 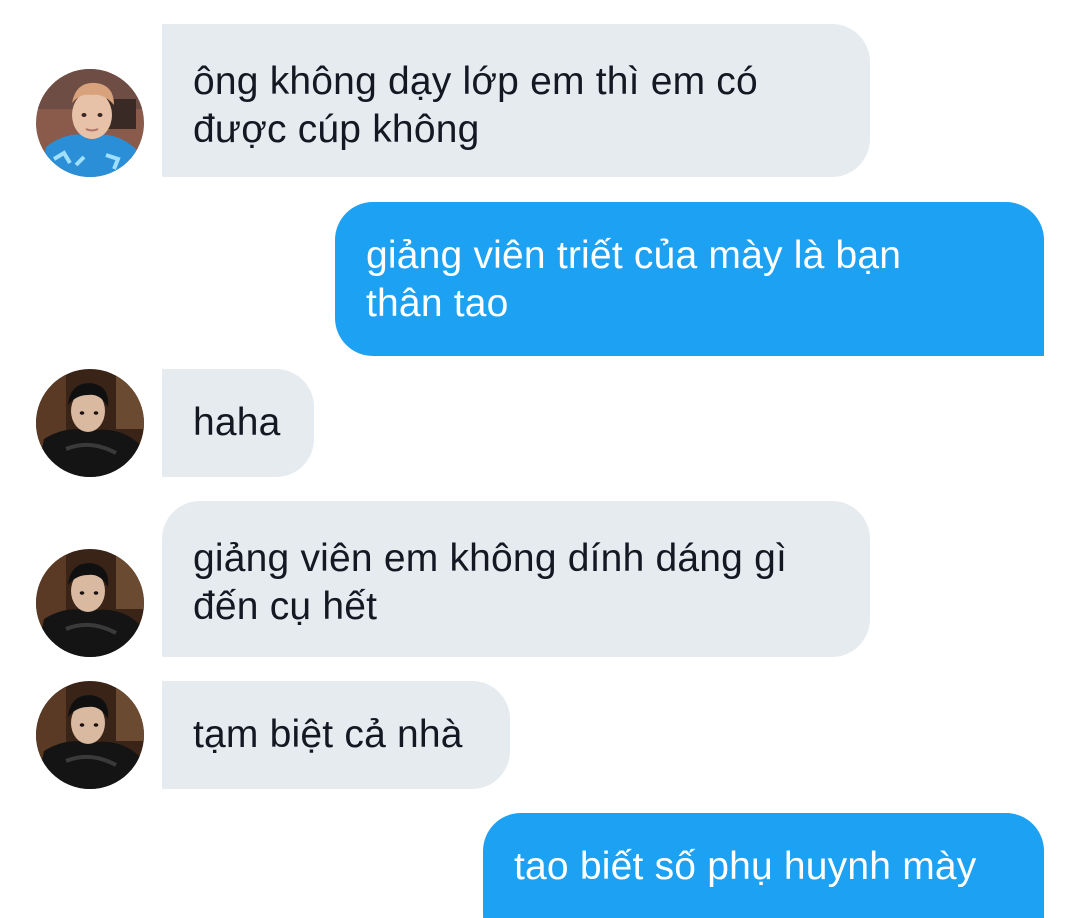 I want to click on message-text-line: haha, so click(x=237, y=422).